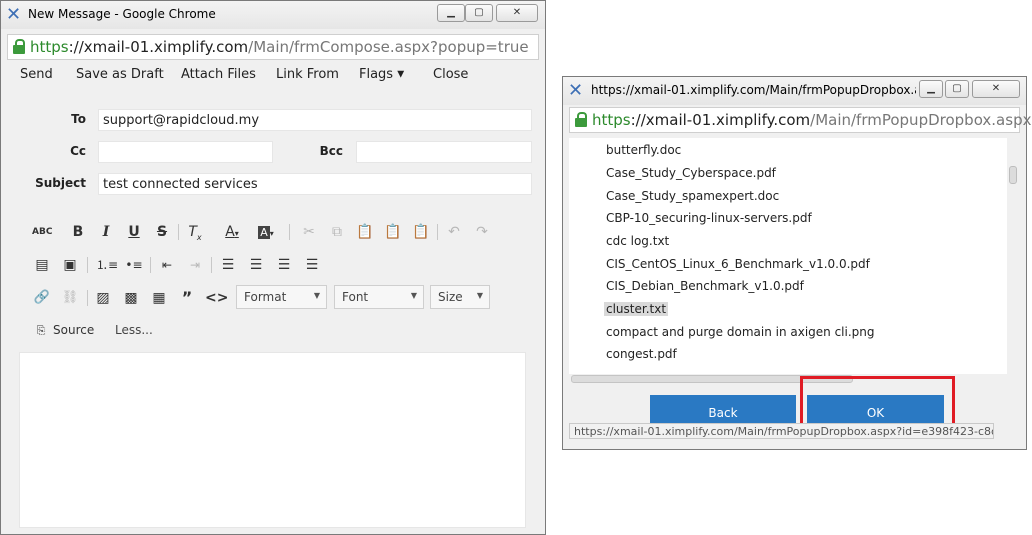  Describe the element at coordinates (284, 265) in the screenshot. I see `align-right-icon: ☰` at that location.